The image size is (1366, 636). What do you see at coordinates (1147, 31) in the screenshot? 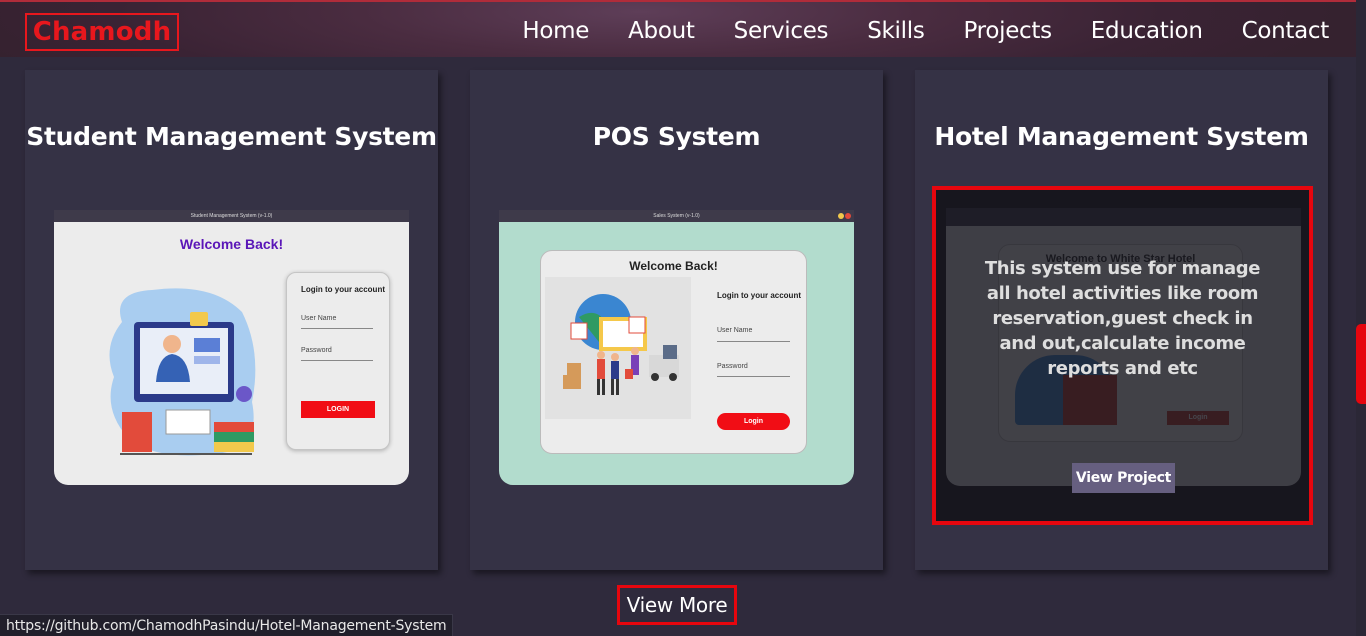
I see `nav-link-education: Education` at bounding box center [1147, 31].